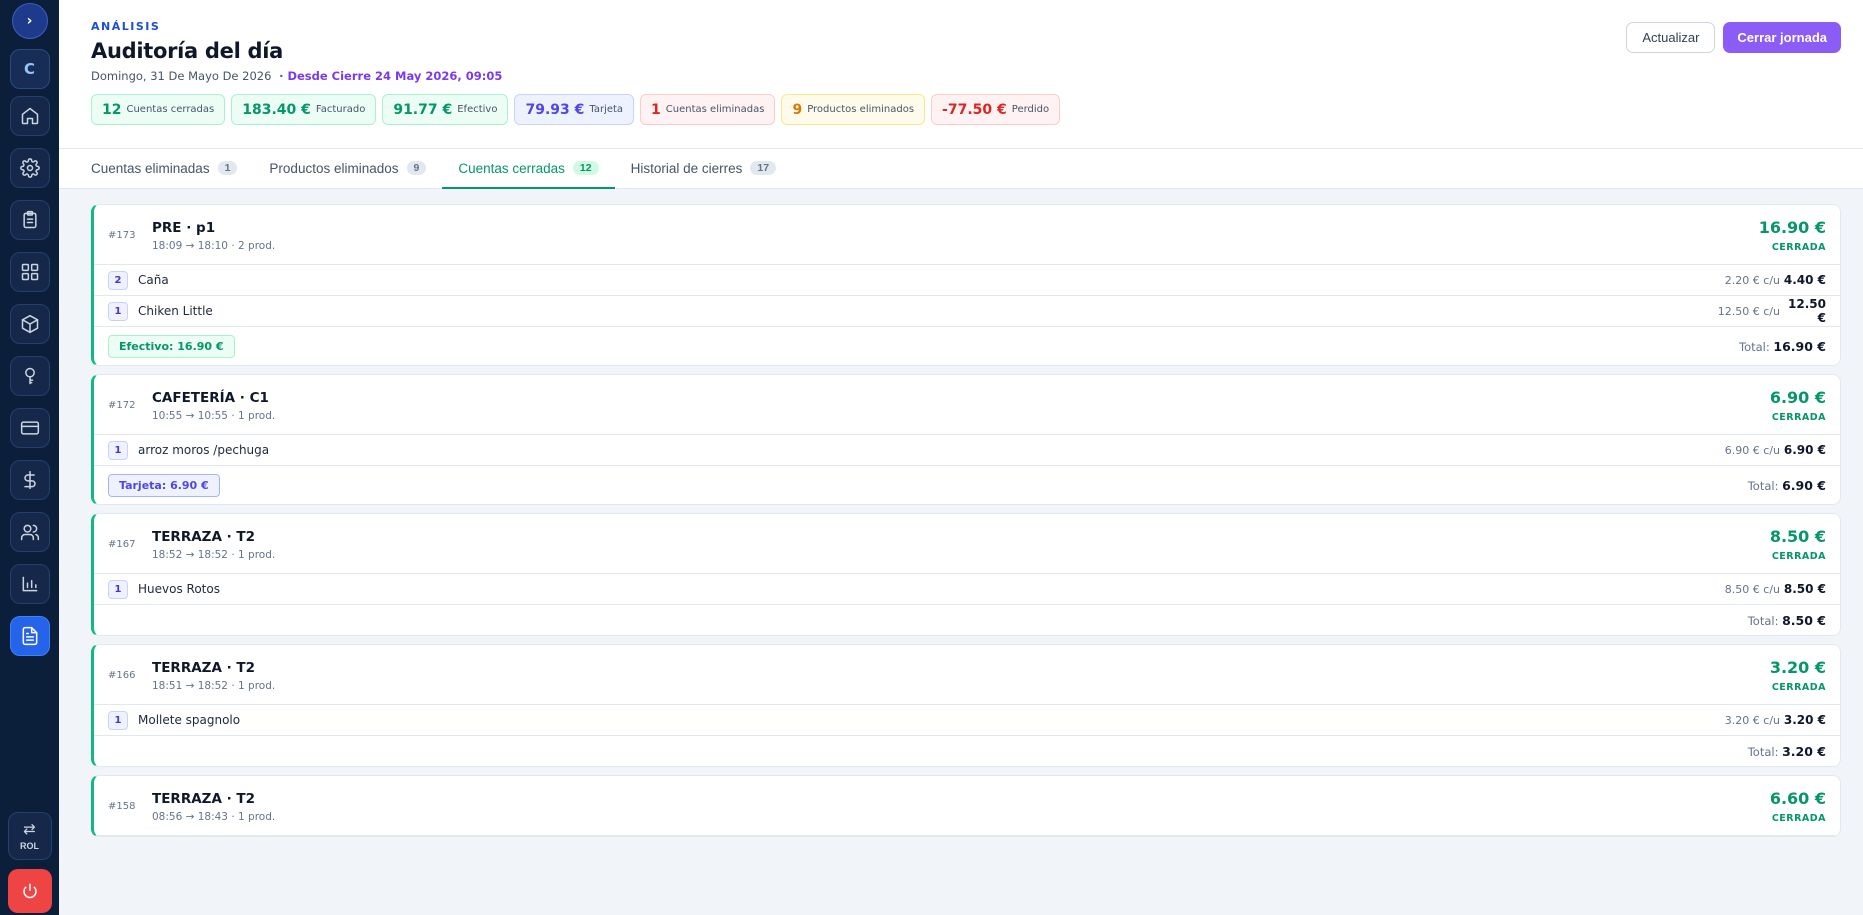 This screenshot has width=1863, height=915. I want to click on sidebar-toggle-button: ›, so click(29, 21).